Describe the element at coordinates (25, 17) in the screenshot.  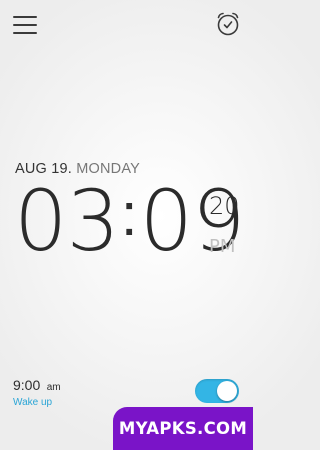
I see `hamburger-menu-icon` at that location.